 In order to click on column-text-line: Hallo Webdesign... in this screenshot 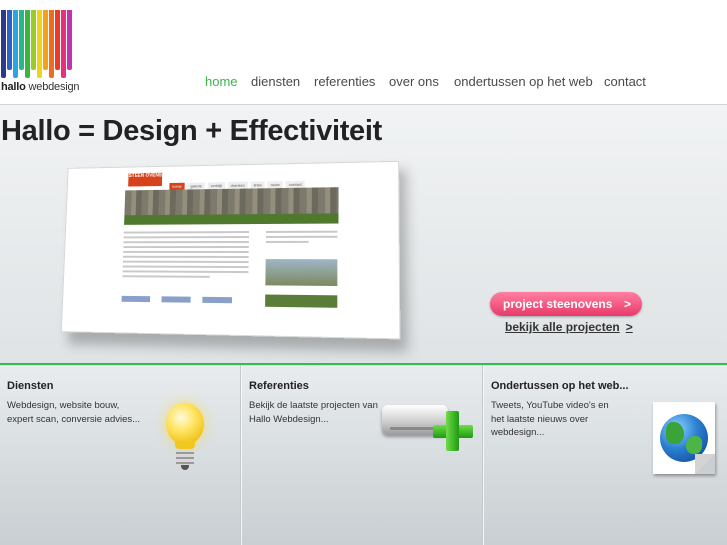, I will do `click(313, 420)`.